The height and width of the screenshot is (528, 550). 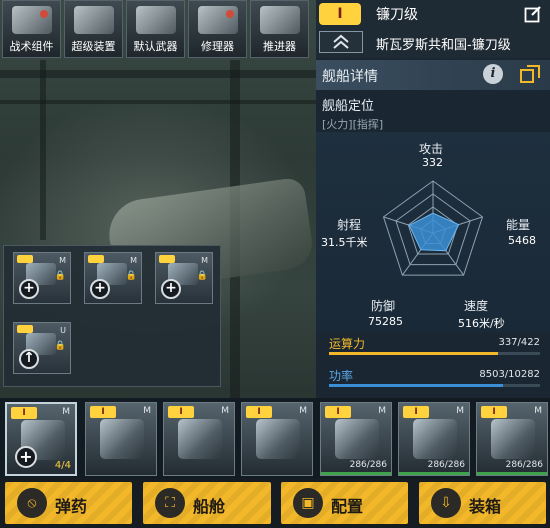 I want to click on tab-label: 推进器, so click(x=279, y=46).